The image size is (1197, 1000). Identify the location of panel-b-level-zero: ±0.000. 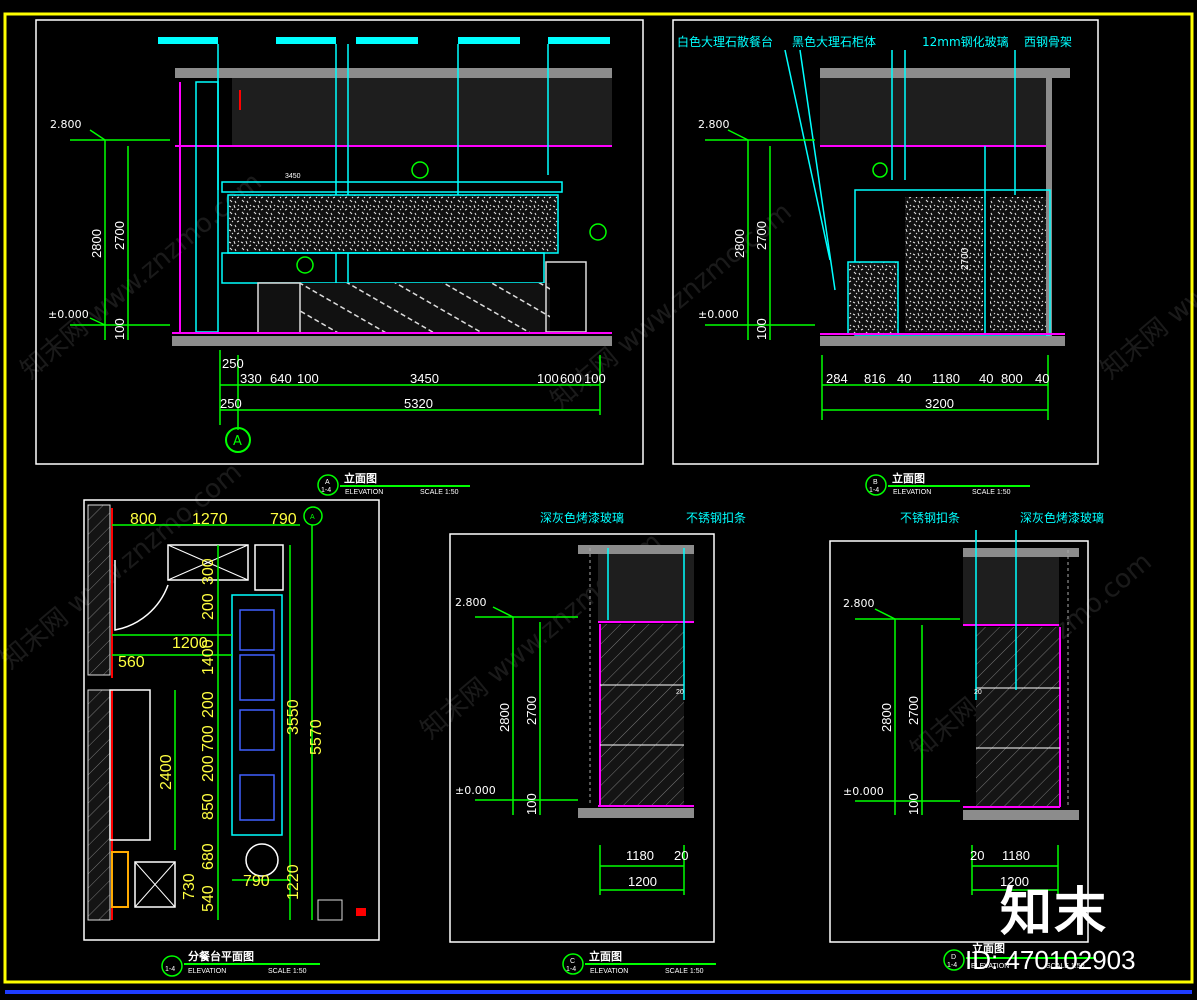
(718, 314).